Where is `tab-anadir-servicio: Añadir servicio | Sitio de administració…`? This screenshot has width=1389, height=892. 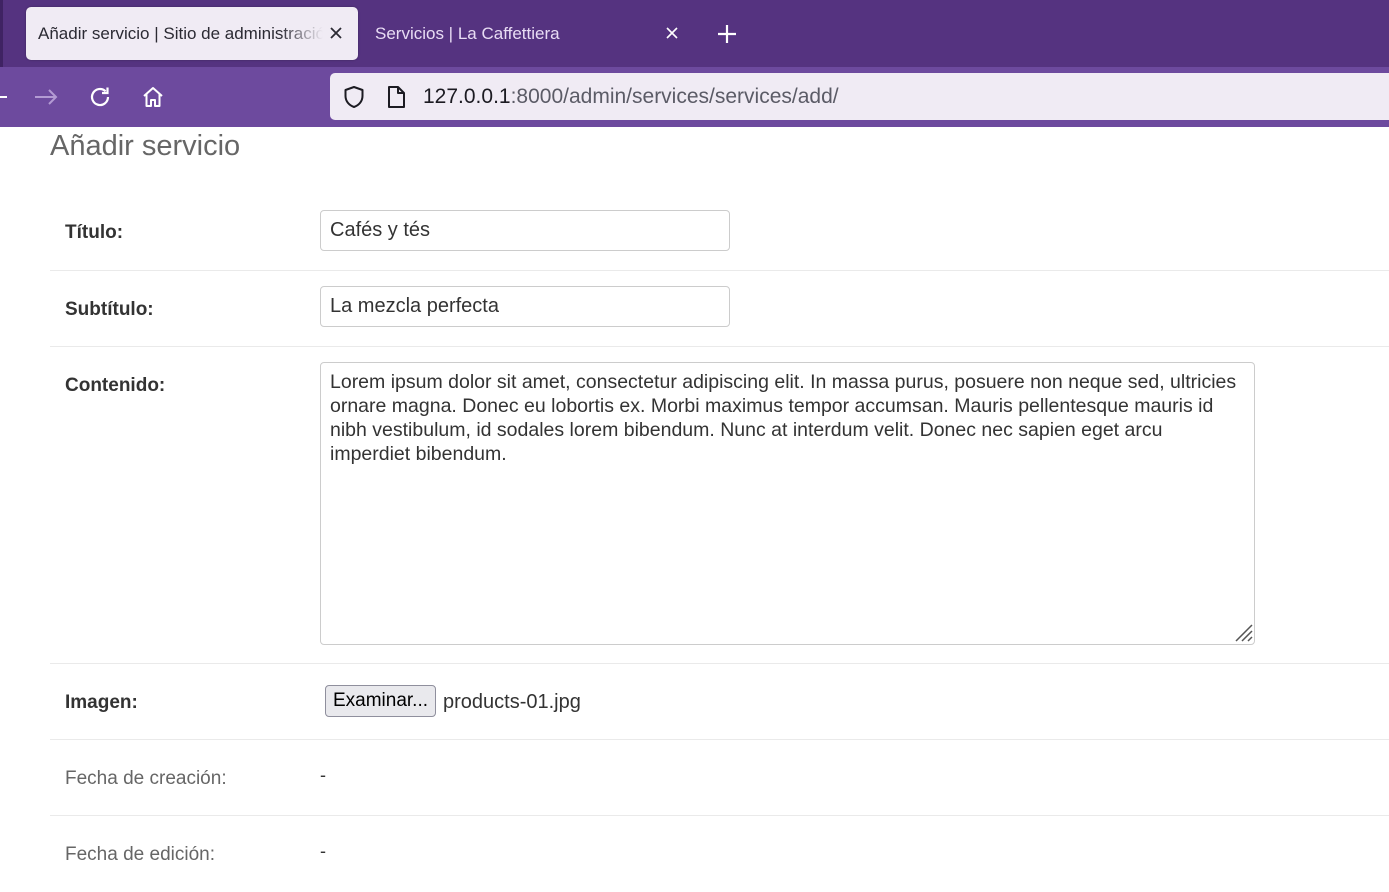 tab-anadir-servicio: Añadir servicio | Sitio de administració… is located at coordinates (192, 33).